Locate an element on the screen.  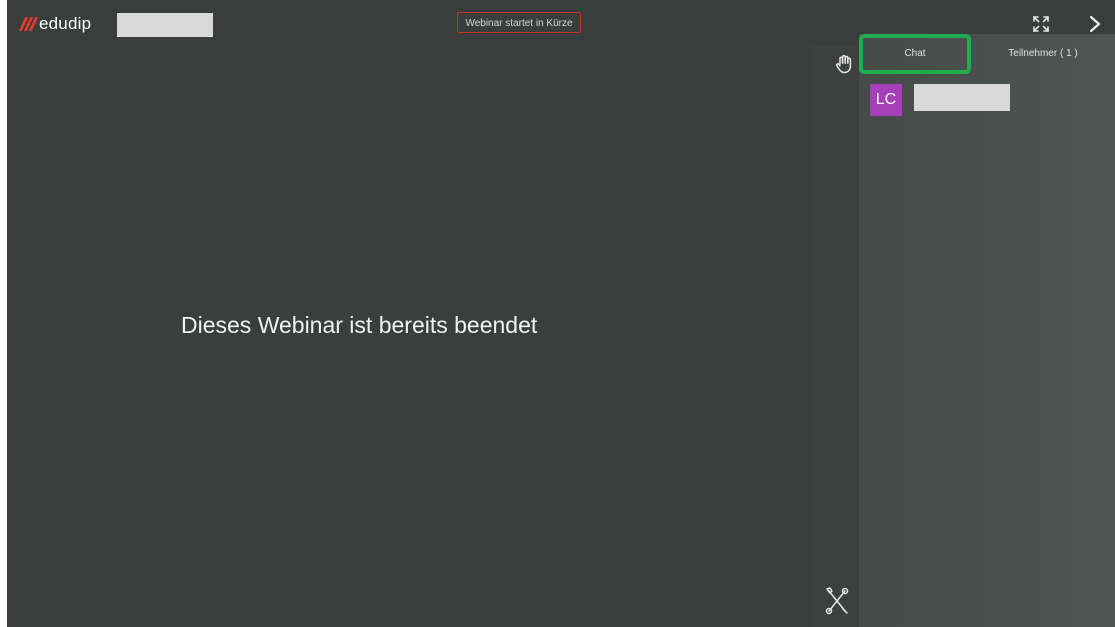
tools-button is located at coordinates (837, 601).